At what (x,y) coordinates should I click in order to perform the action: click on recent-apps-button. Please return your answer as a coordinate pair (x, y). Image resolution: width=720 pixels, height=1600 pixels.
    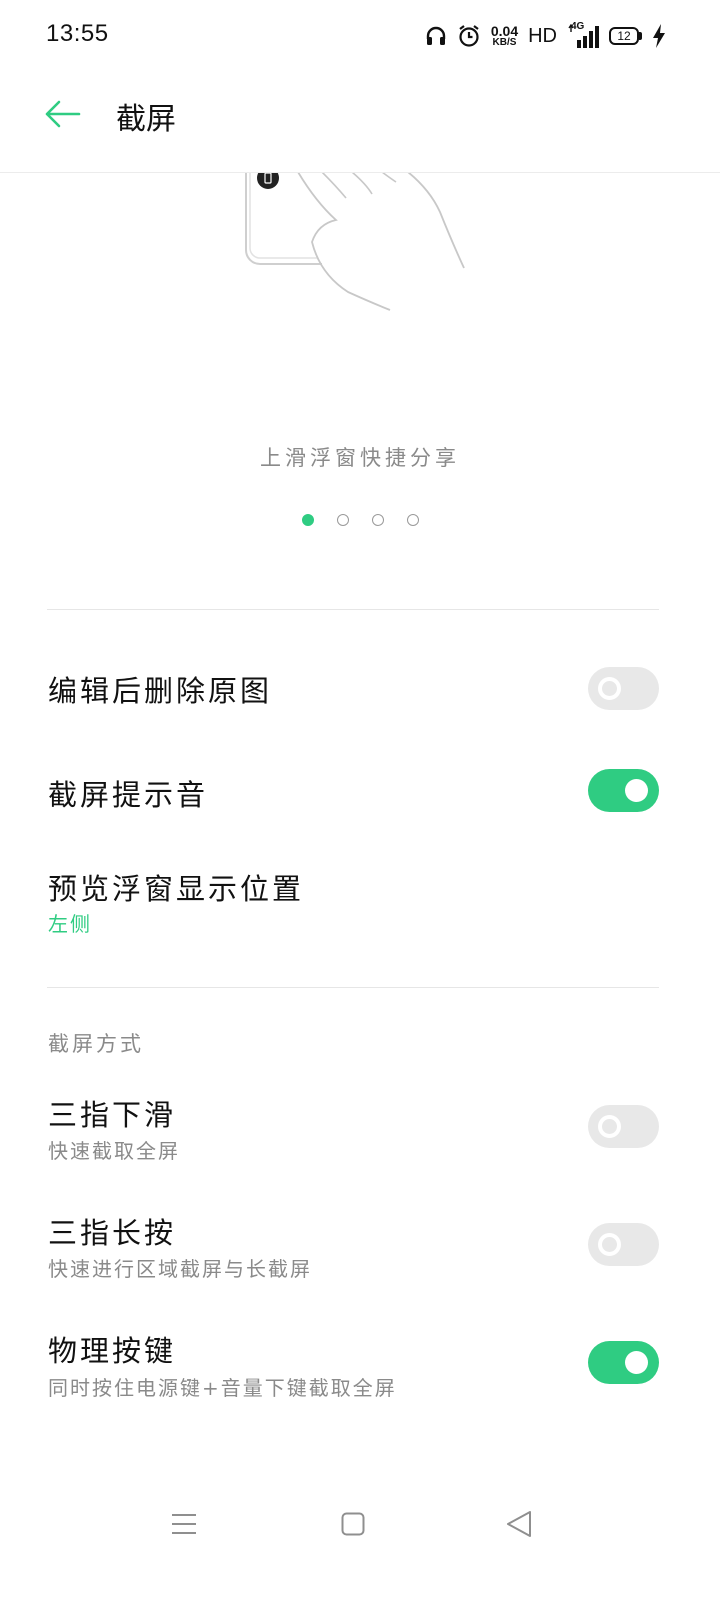
    Looking at the image, I should click on (184, 1526).